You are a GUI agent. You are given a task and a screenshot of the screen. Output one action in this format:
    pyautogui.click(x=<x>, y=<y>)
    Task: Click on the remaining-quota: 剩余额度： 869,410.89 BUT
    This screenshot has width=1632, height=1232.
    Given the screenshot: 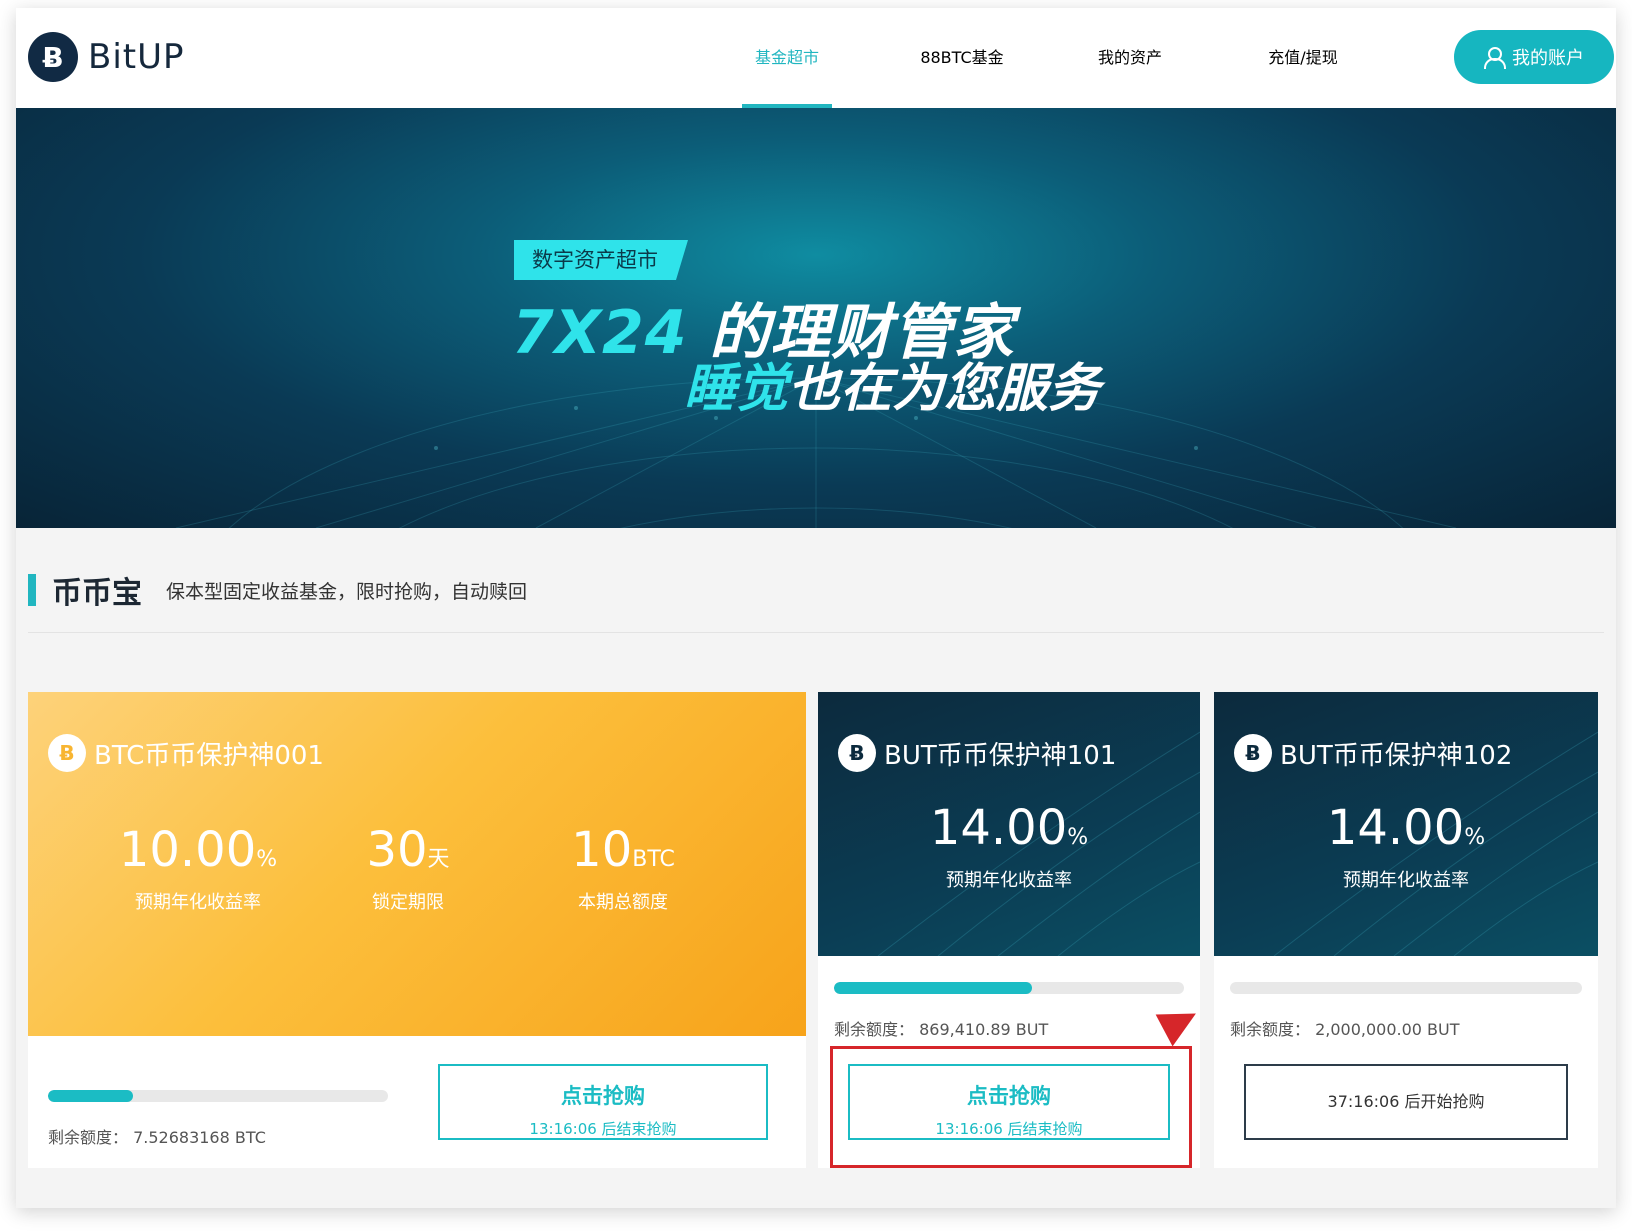 What is the action you would take?
    pyautogui.click(x=941, y=1029)
    